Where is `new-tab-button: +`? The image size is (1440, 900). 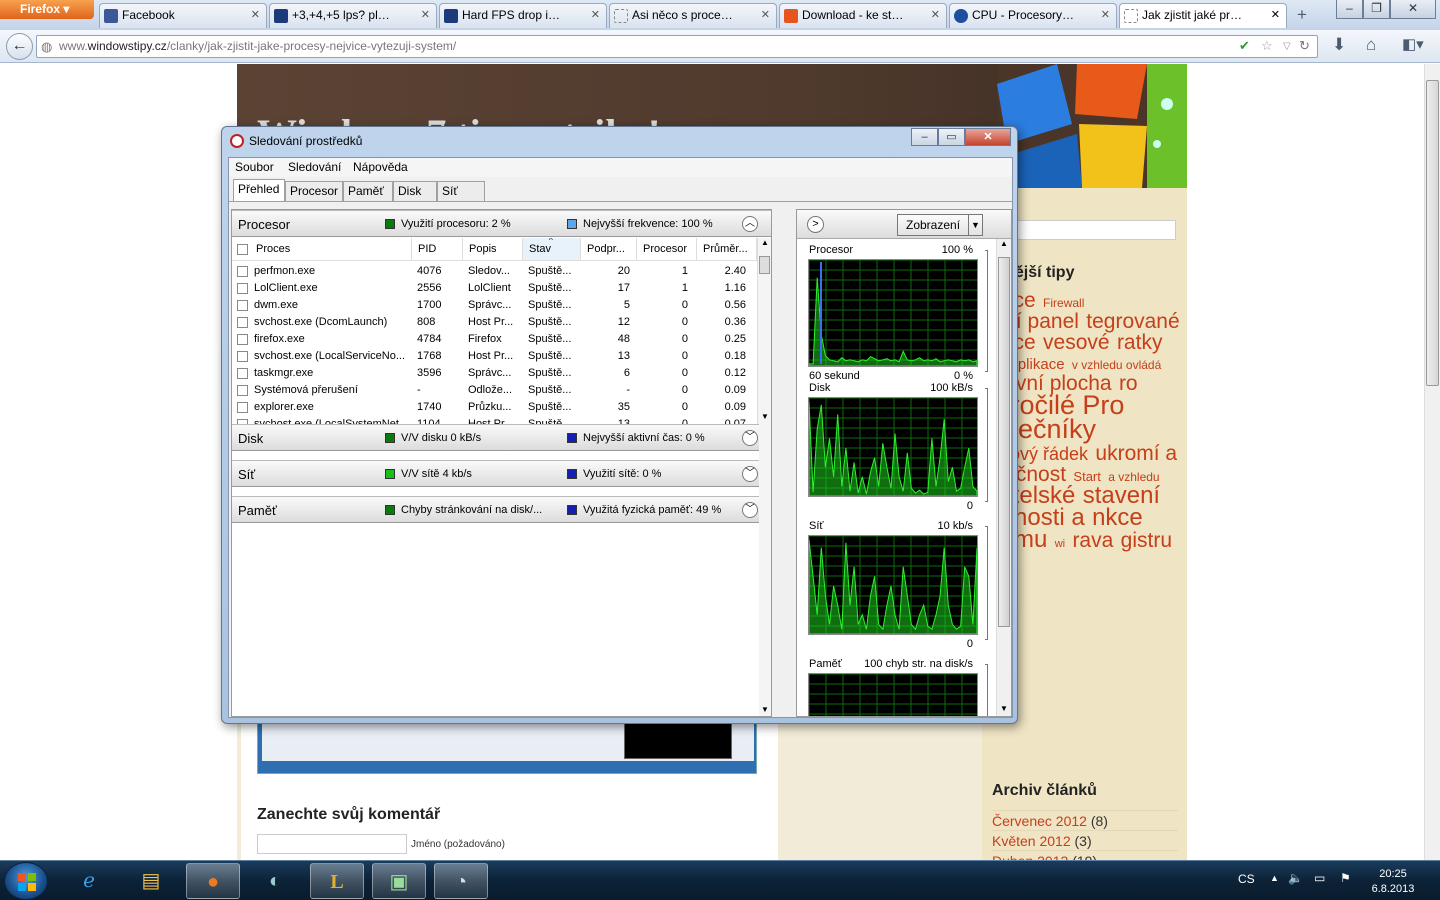 new-tab-button: + is located at coordinates (1302, 16).